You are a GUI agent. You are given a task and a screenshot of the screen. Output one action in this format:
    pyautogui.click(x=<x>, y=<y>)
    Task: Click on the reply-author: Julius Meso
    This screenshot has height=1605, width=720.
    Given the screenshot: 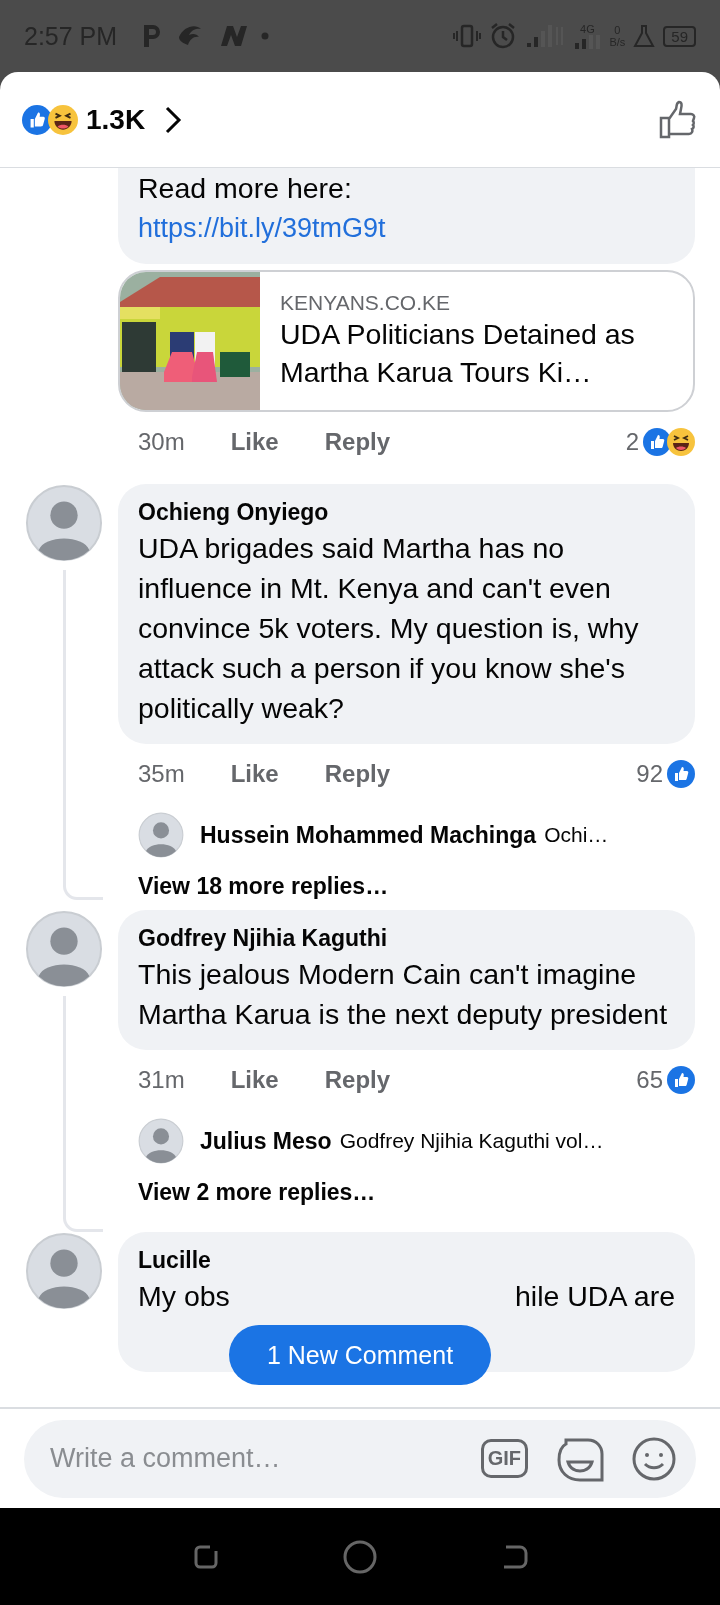 What is the action you would take?
    pyautogui.click(x=266, y=1141)
    